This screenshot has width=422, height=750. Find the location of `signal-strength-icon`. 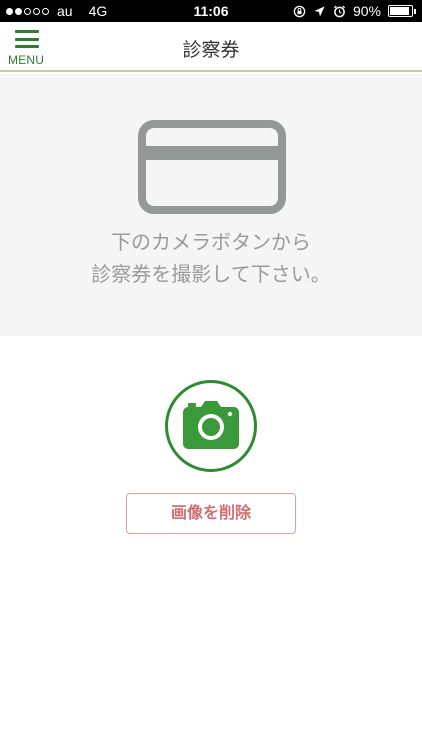

signal-strength-icon is located at coordinates (27, 11).